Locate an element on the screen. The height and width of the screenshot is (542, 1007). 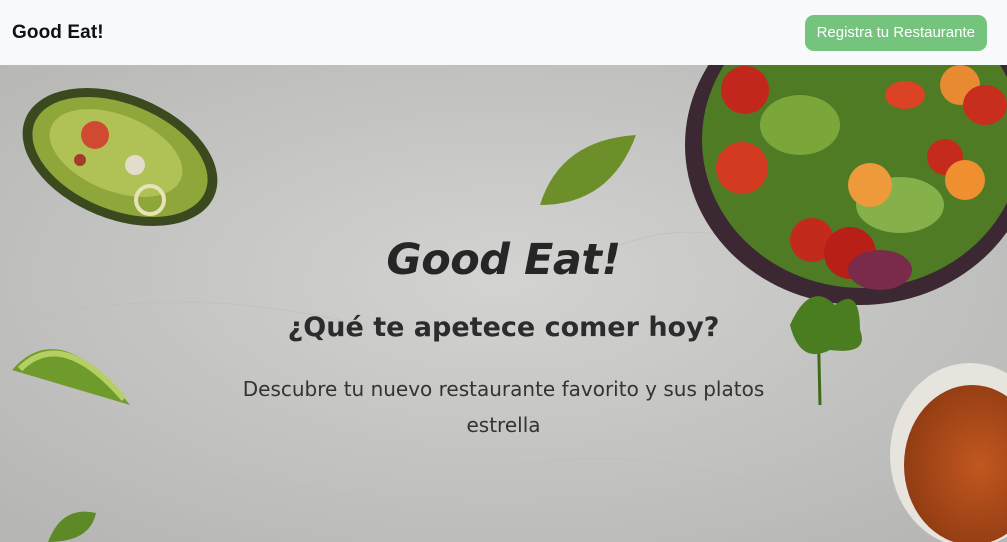
hero-subtitle: ¿Qué te apetece comer hoy? is located at coordinates (503, 327).